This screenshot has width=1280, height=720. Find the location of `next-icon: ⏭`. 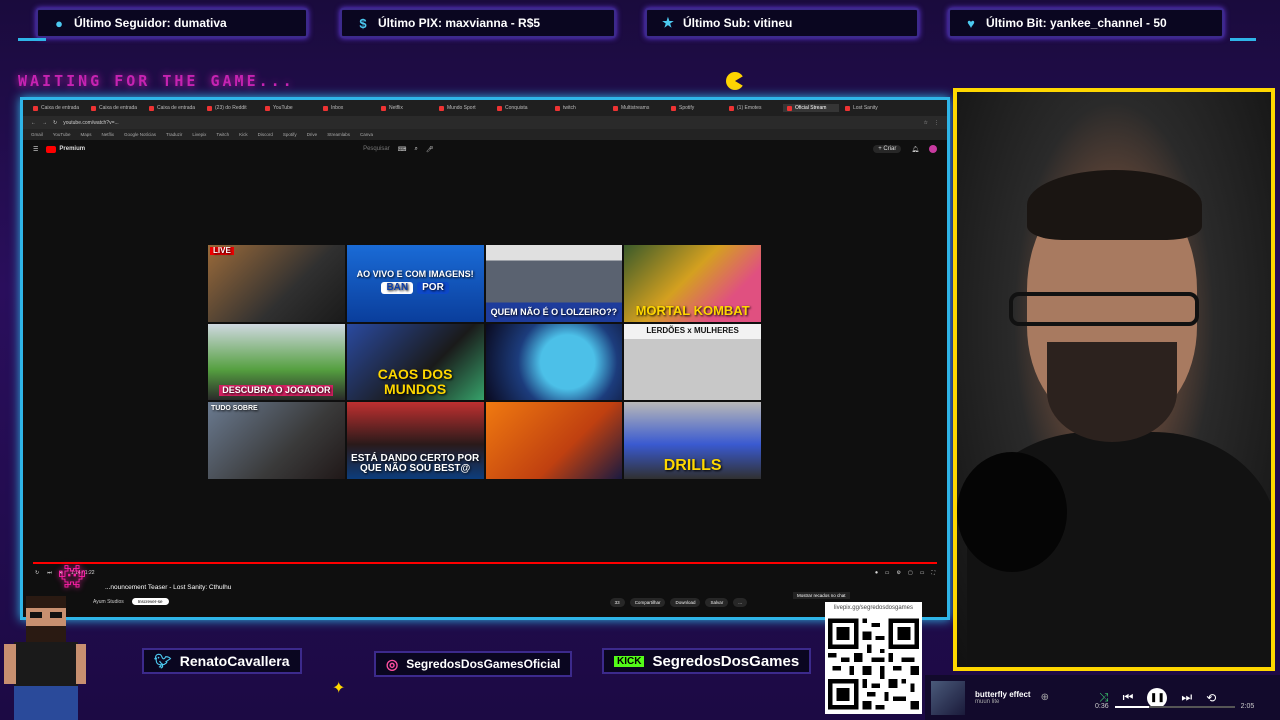

next-icon: ⏭ is located at coordinates (49, 573).